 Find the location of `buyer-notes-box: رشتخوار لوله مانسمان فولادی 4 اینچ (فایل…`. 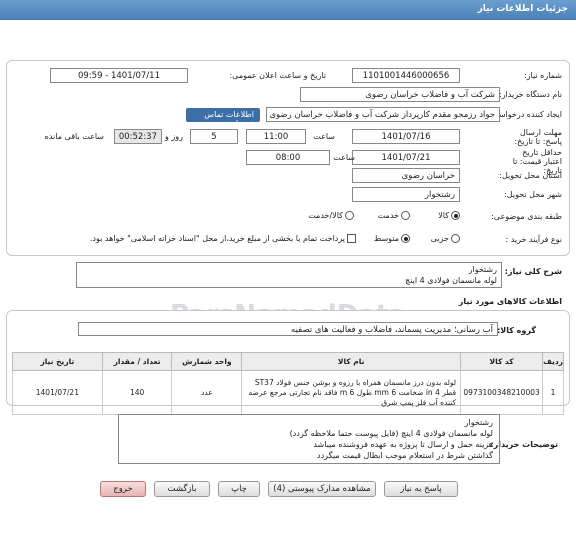

buyer-notes-box: رشتخوار لوله مانسمان فولادی 4 اینچ (فایل… is located at coordinates (309, 439).